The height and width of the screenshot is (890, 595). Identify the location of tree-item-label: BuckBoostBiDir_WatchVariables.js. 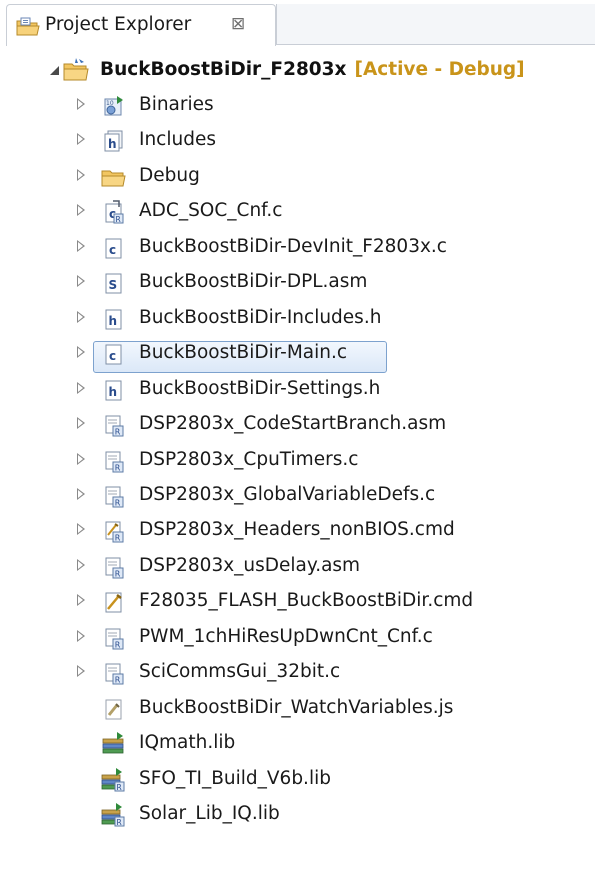
(296, 707).